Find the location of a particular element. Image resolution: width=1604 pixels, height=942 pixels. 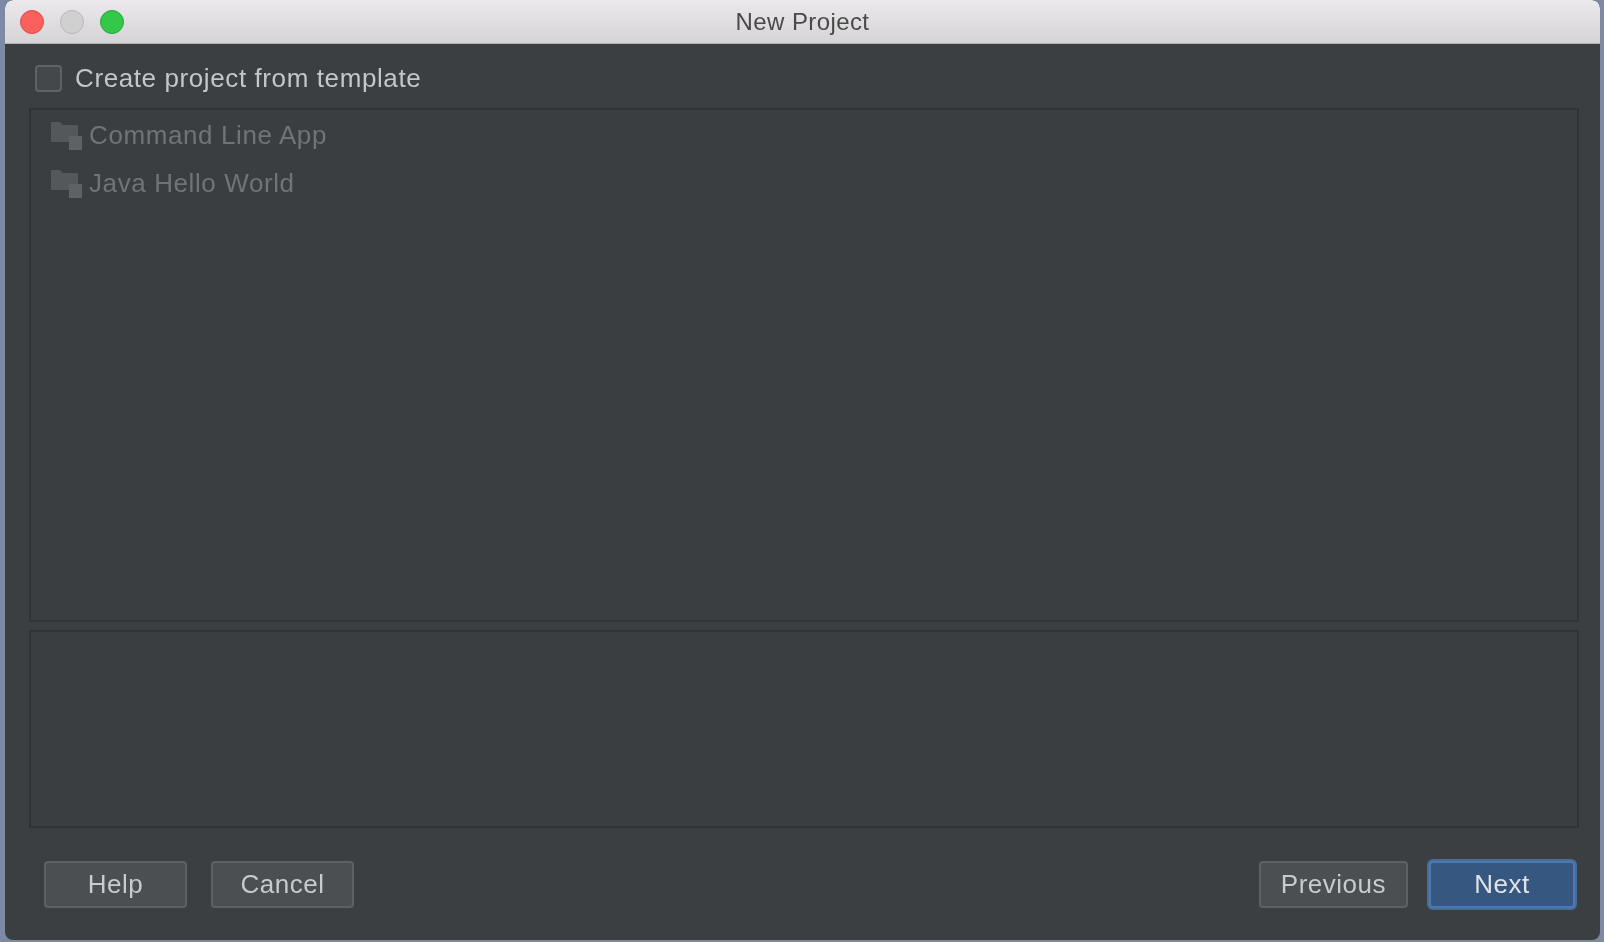

close-icon is located at coordinates (32, 21).